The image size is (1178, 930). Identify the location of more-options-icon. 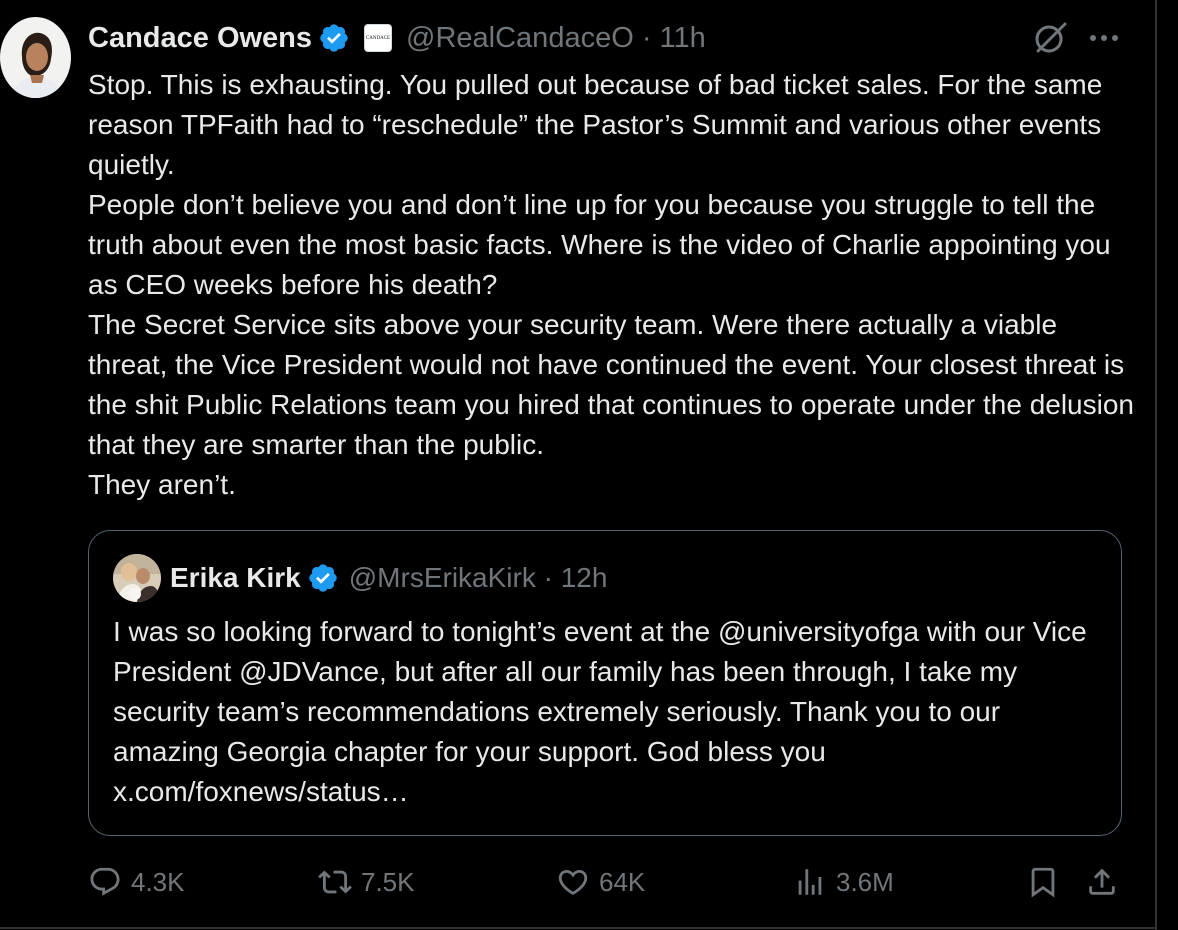
(1104, 38).